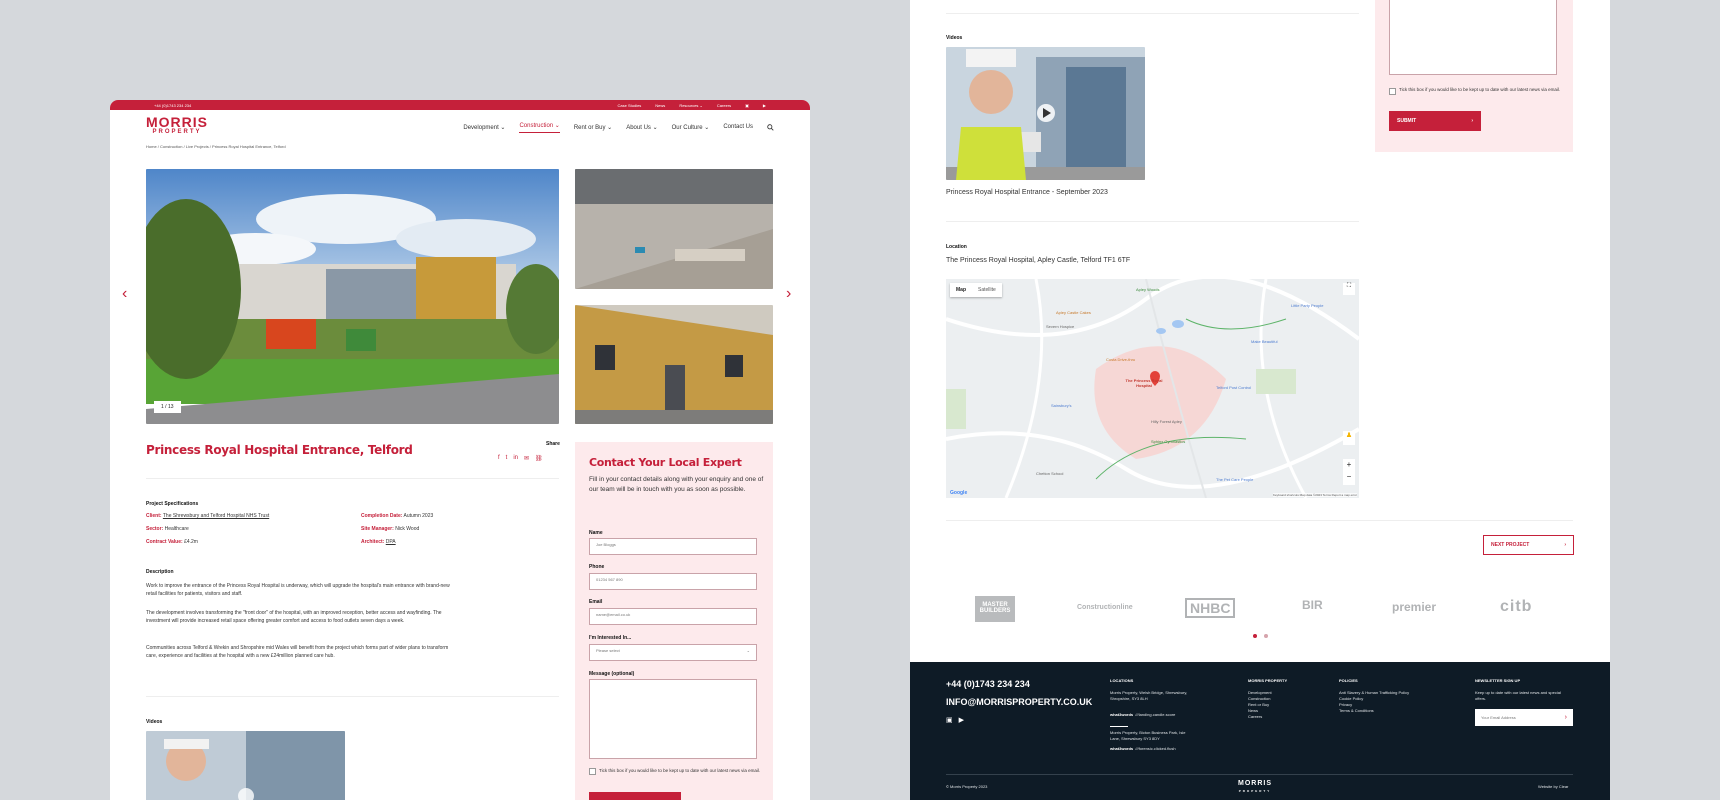 The image size is (1720, 800). Describe the element at coordinates (612, 674) in the screenshot. I see `message-label: Message (optional)` at that location.